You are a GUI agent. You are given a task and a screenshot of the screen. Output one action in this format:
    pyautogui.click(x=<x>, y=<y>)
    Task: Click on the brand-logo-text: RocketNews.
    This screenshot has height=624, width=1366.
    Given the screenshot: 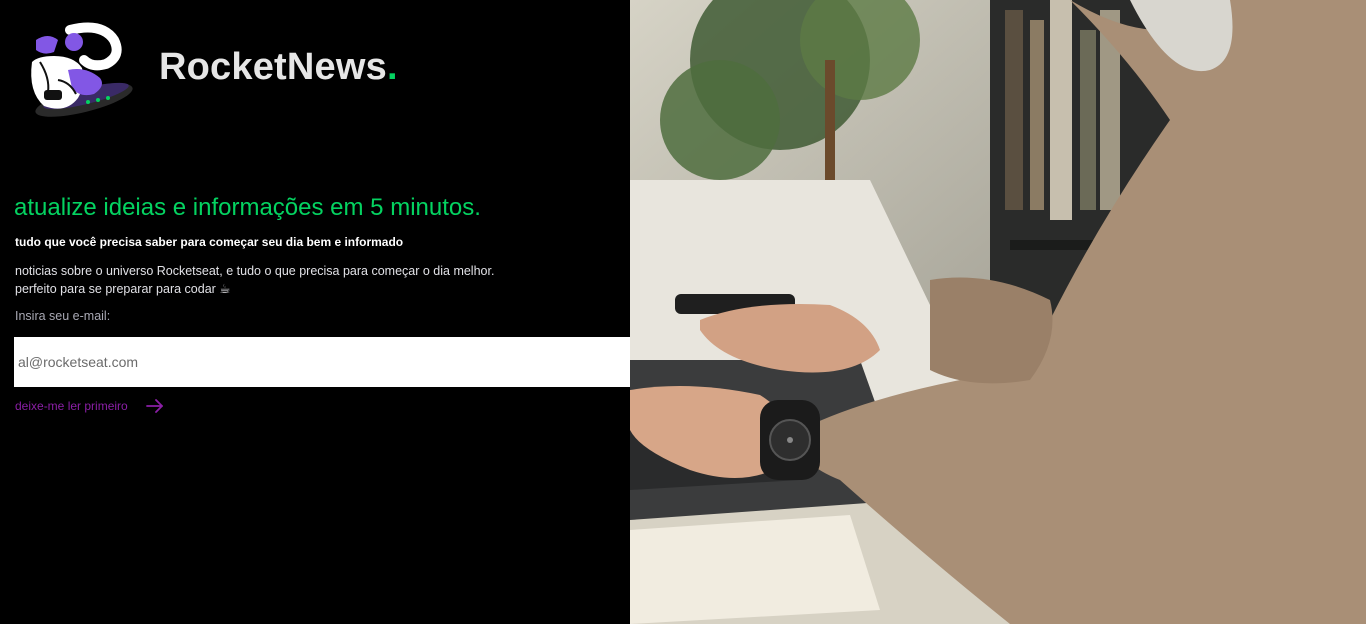 What is the action you would take?
    pyautogui.click(x=278, y=67)
    